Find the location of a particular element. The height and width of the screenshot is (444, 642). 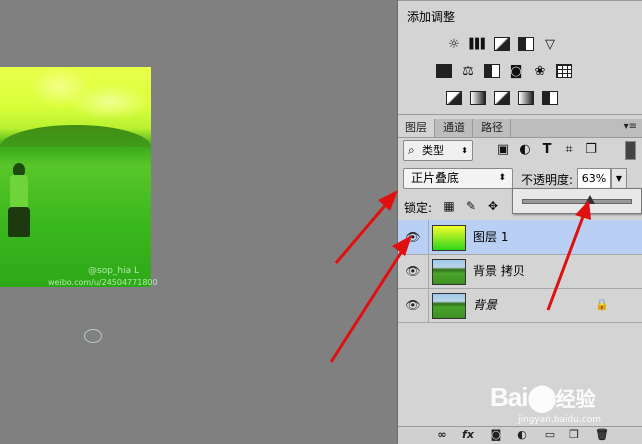

levels-icon: ▌▌▌ is located at coordinates (478, 44).